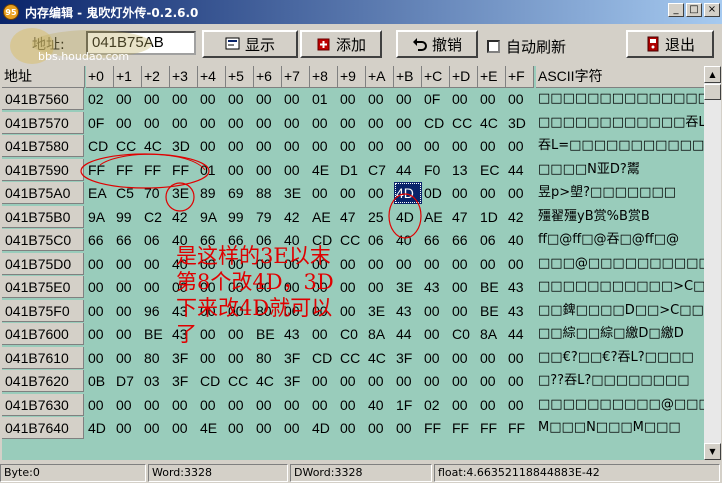  What do you see at coordinates (212, 170) in the screenshot?
I see `byte-cell: 01` at bounding box center [212, 170].